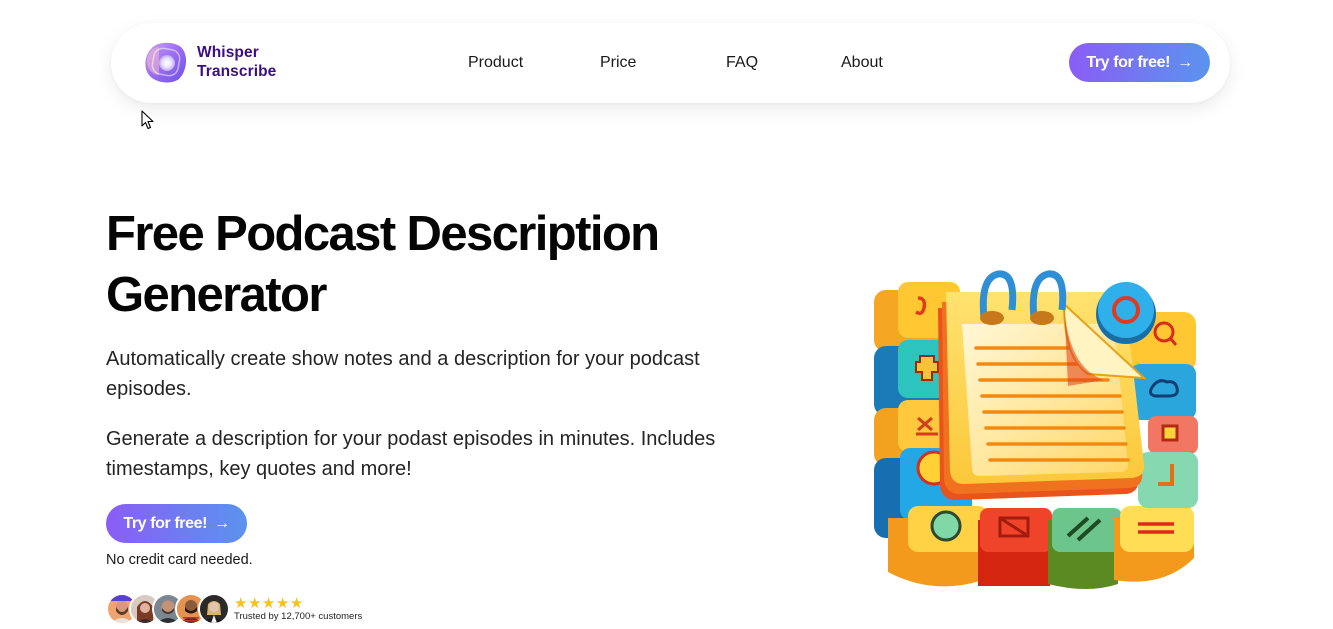 This screenshot has width=1333, height=629. Describe the element at coordinates (1128, 62) in the screenshot. I see `nav-try-for-free-label: Try for free!` at that location.